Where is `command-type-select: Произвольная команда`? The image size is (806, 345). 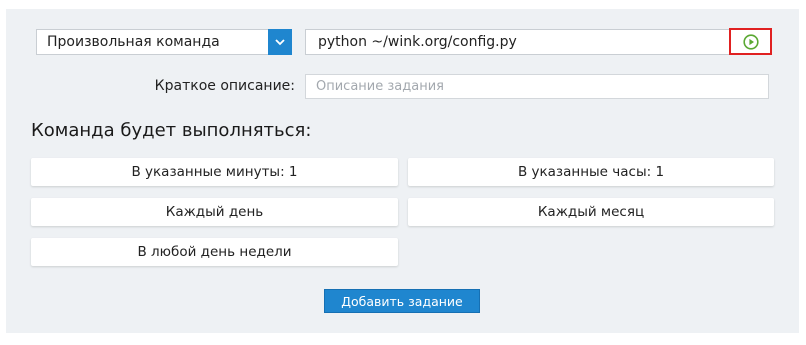 command-type-select: Произвольная команда is located at coordinates (164, 42).